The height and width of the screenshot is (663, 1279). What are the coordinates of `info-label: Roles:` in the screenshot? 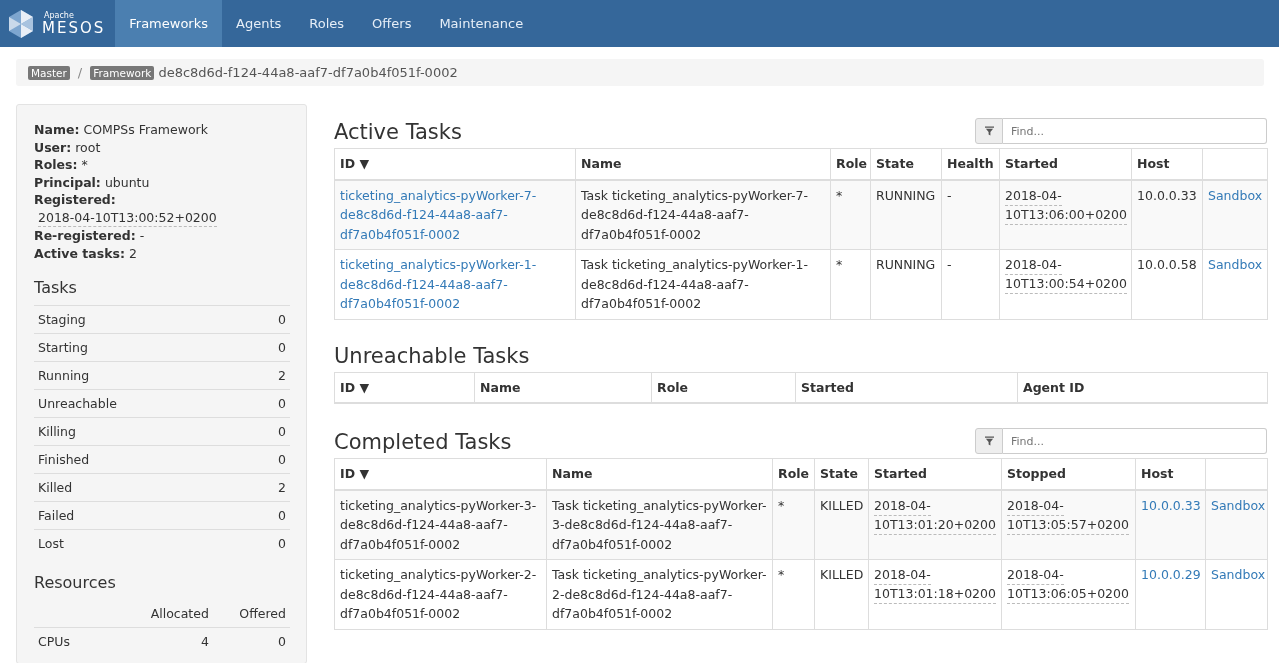 It's located at (56, 164).